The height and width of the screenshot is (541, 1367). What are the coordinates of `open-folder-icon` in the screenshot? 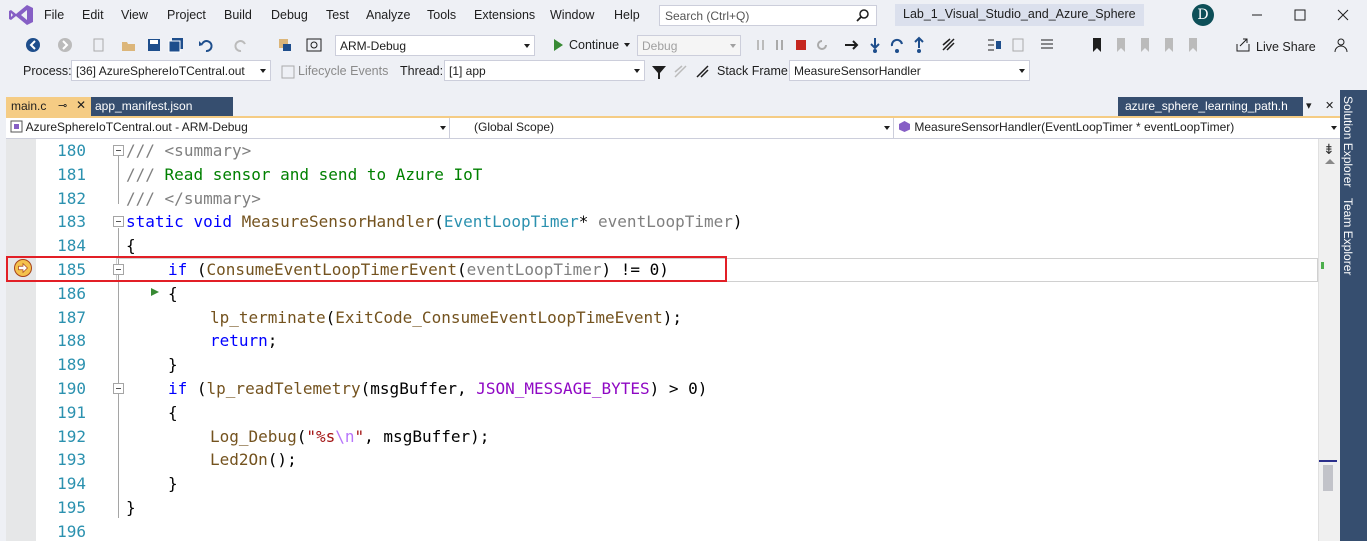 It's located at (129, 45).